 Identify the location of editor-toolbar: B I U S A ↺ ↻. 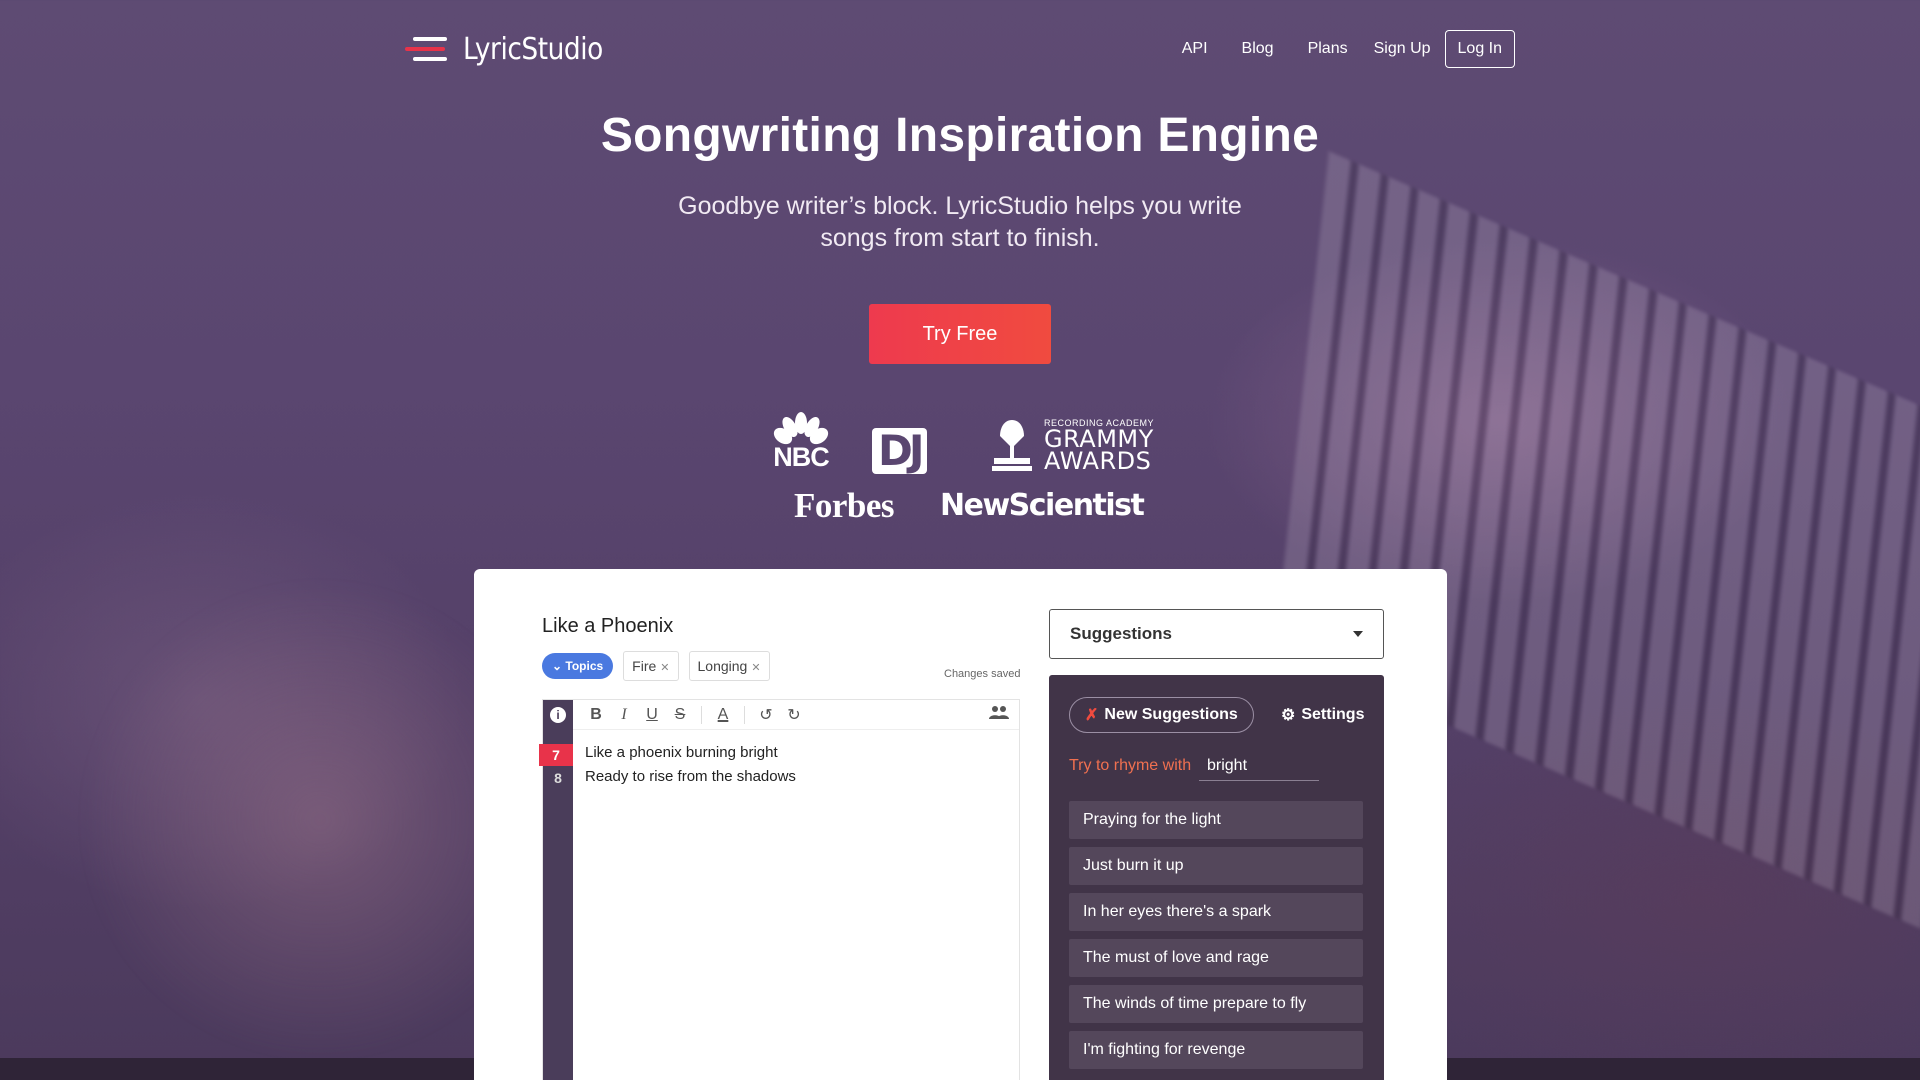
(796, 715).